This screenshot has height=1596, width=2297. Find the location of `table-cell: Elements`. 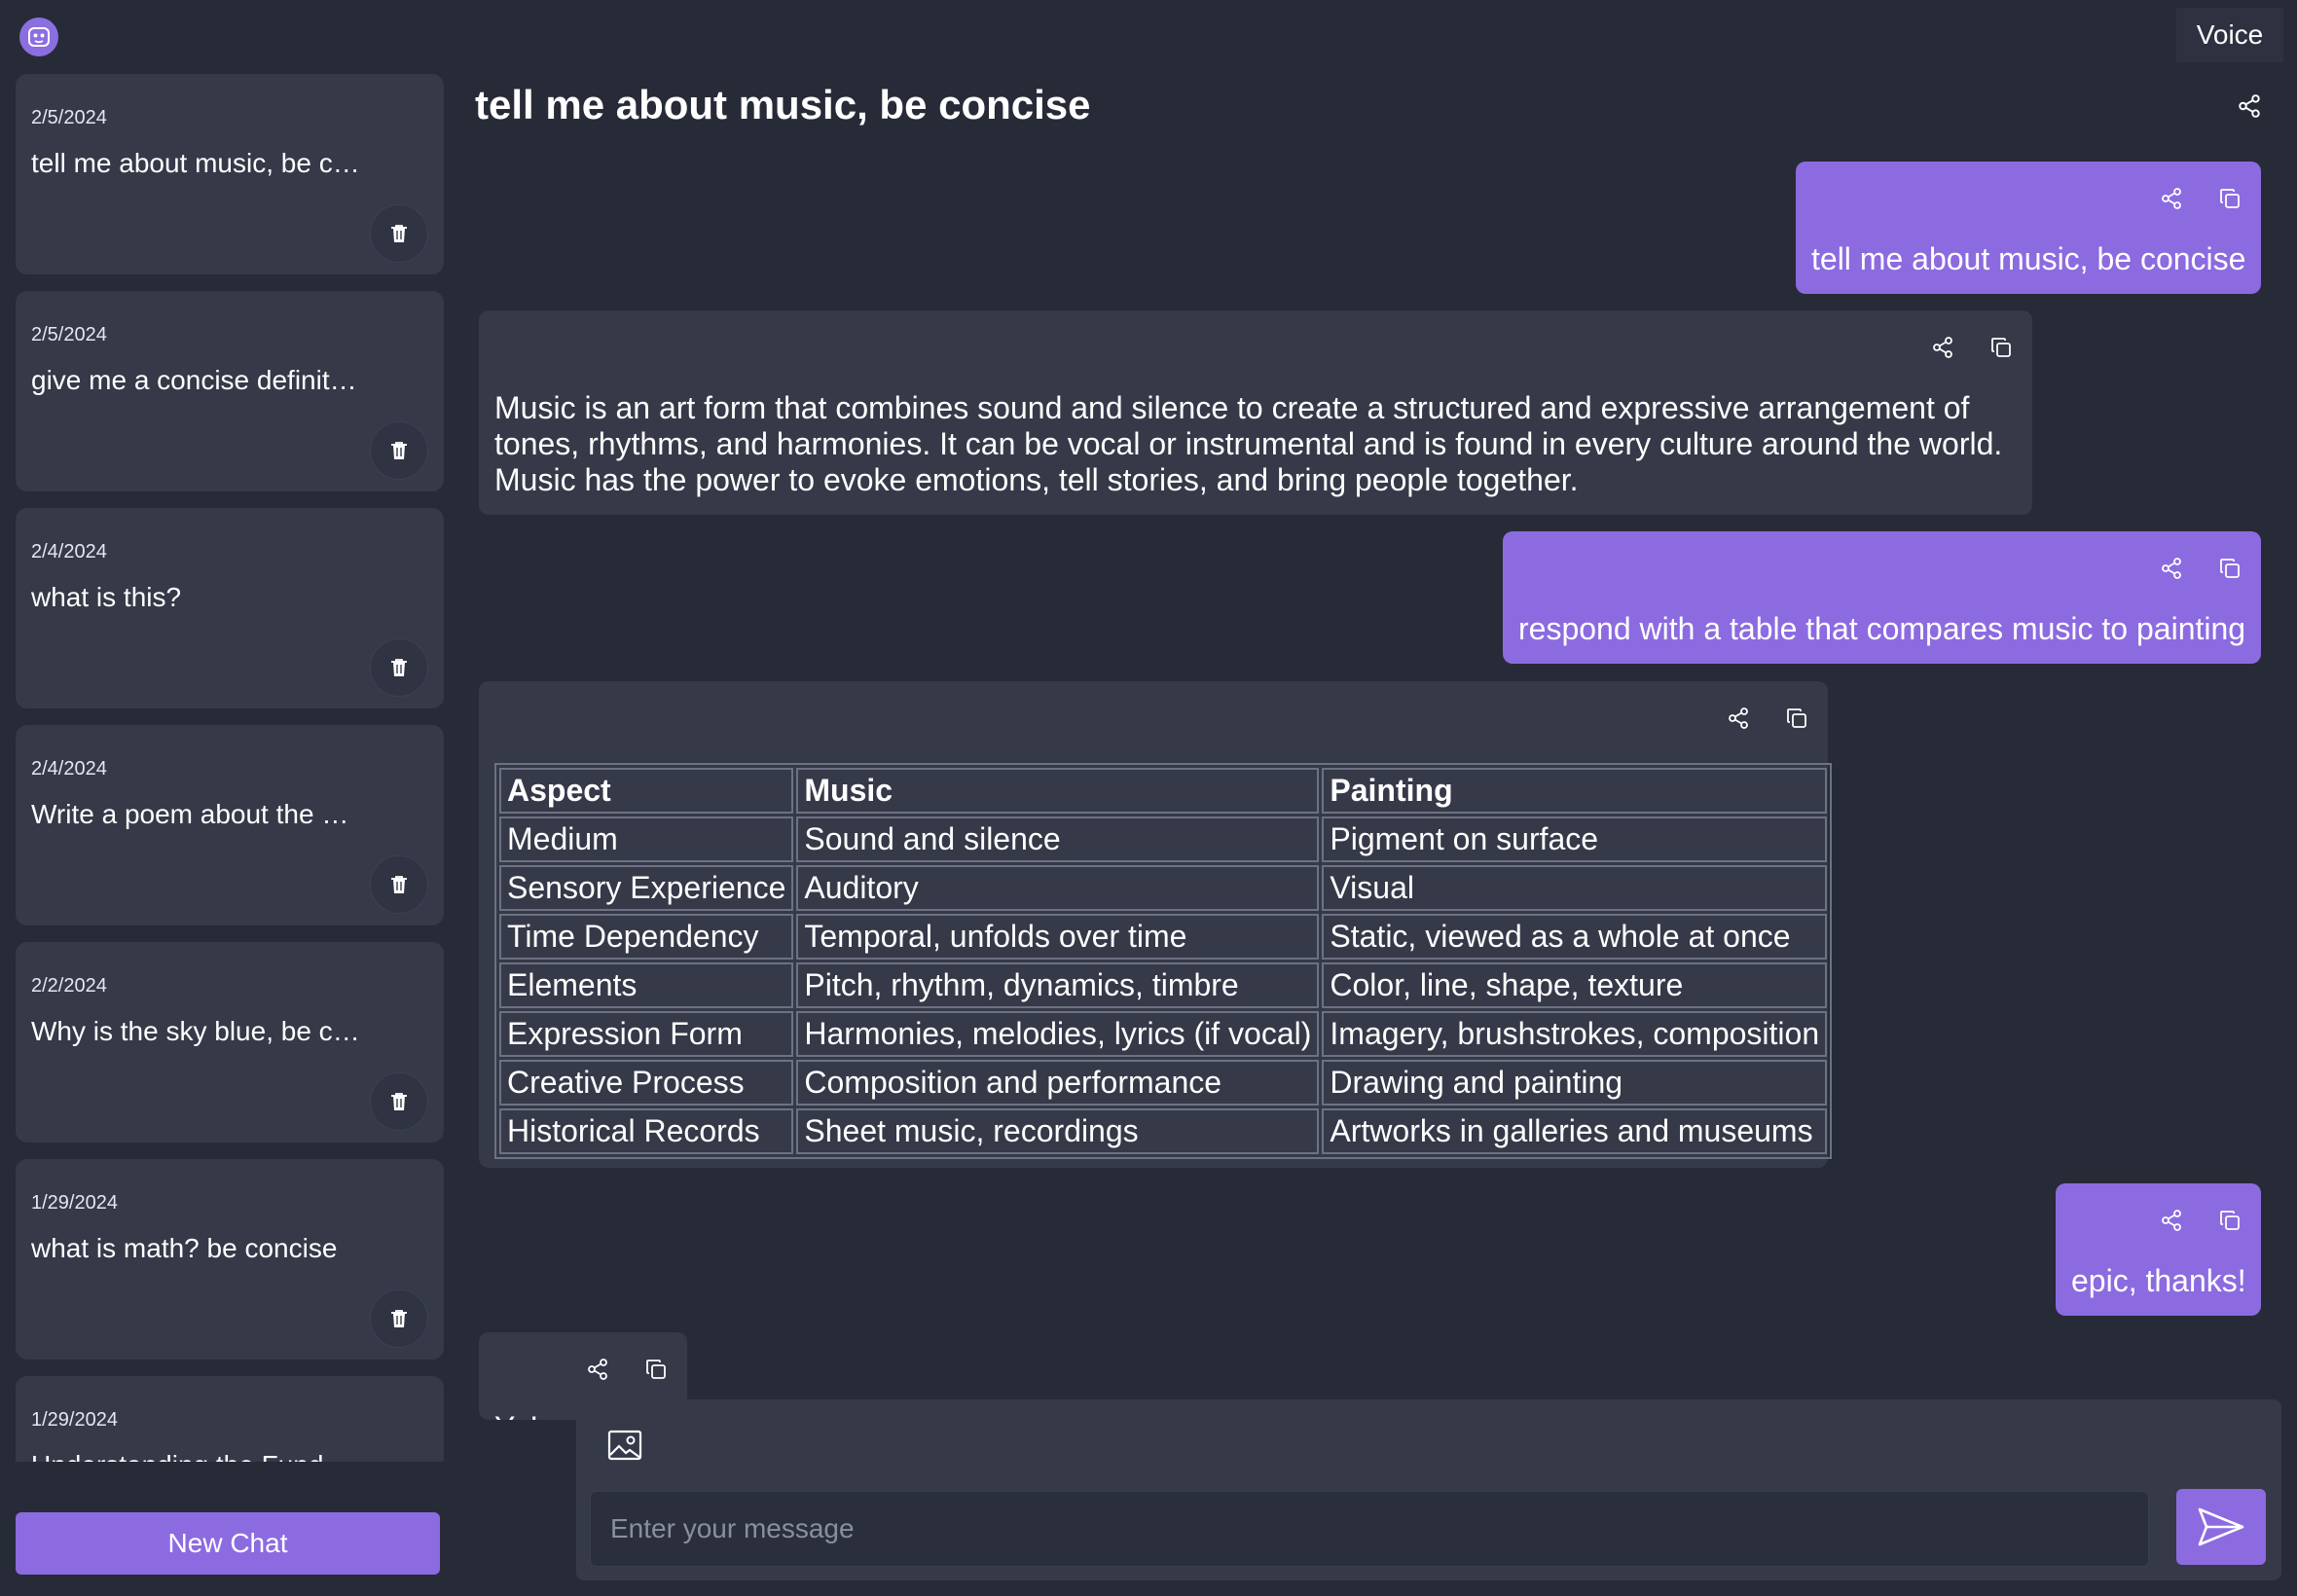

table-cell: Elements is located at coordinates (646, 985).